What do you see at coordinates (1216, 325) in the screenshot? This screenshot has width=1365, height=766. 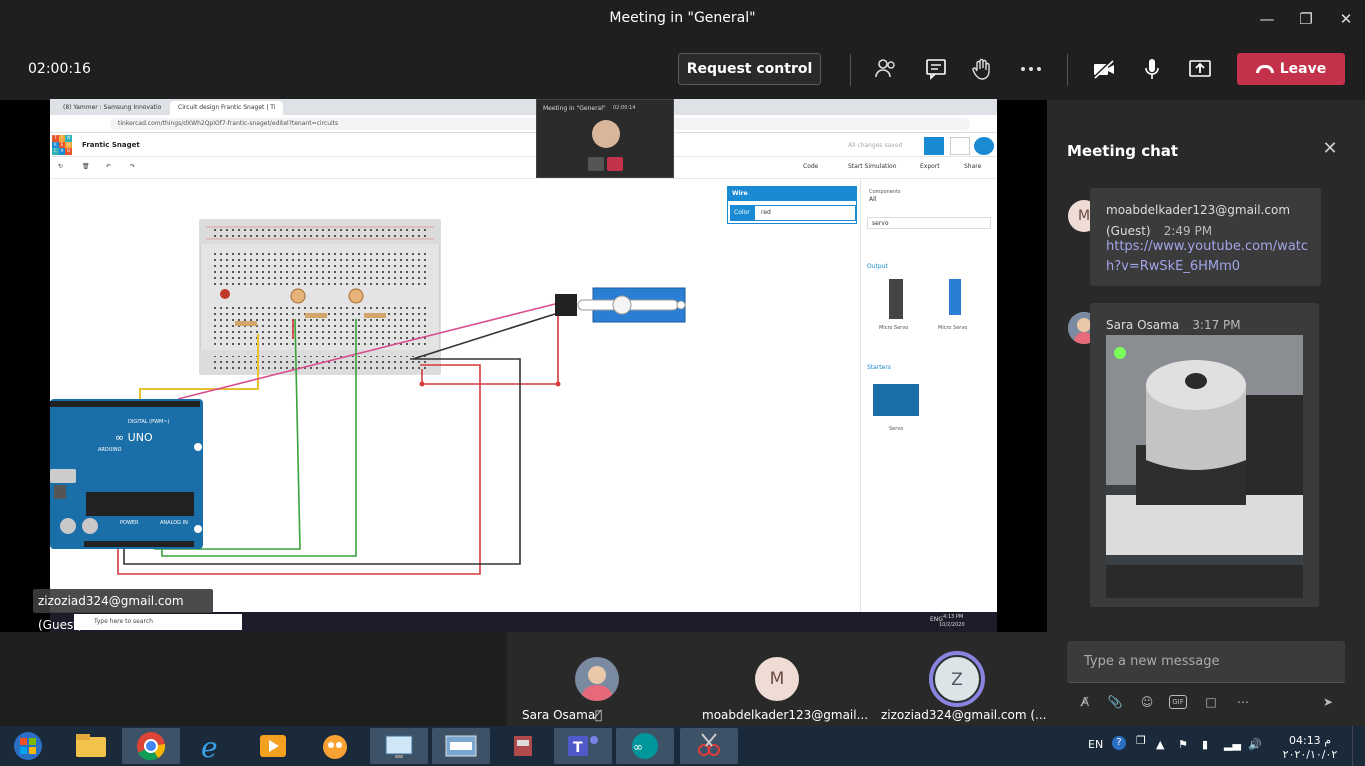 I see `message-time: 3:17 PM` at bounding box center [1216, 325].